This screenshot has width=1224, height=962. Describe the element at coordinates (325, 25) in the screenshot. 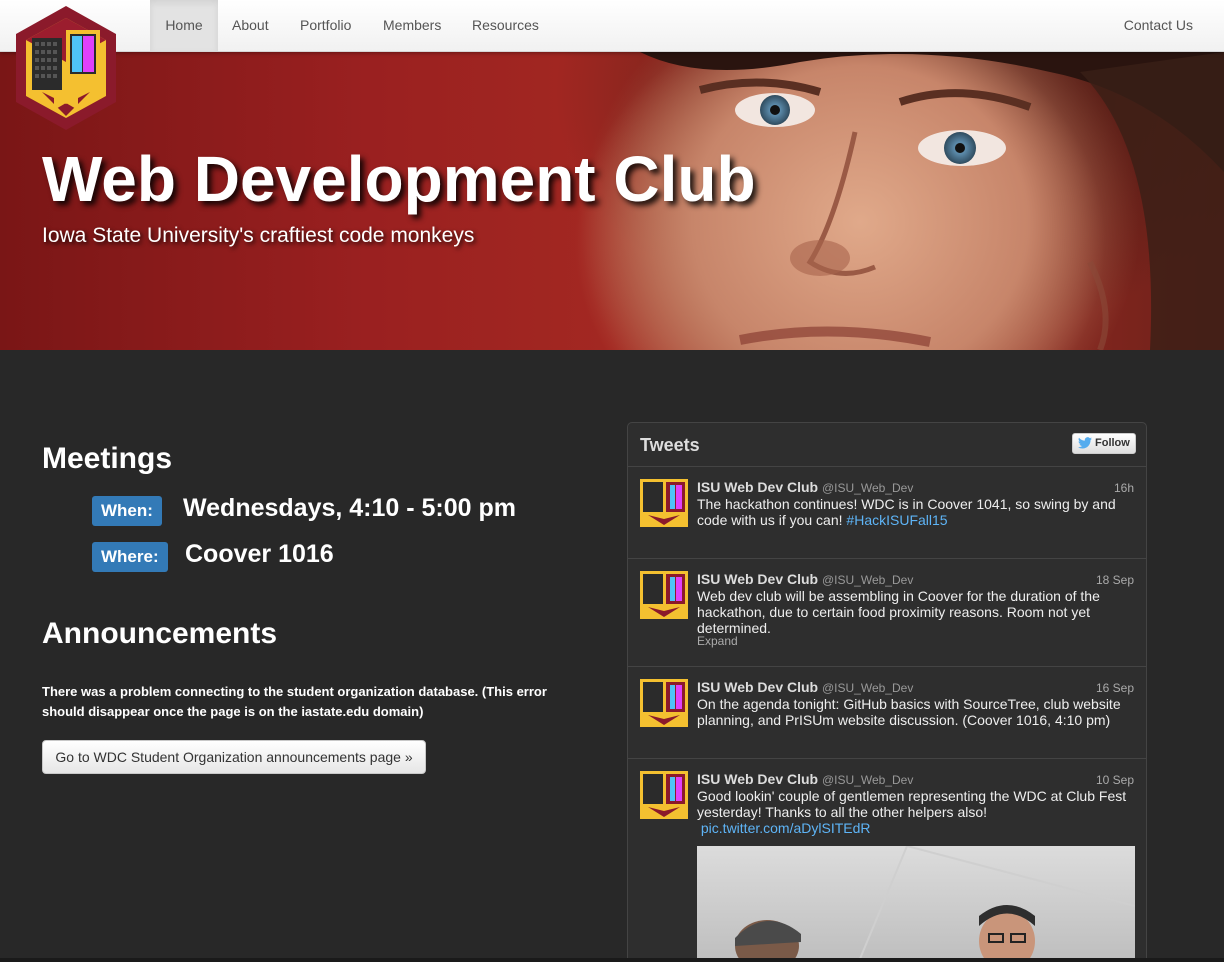

I see `nav-portfolio: Portfolio` at that location.